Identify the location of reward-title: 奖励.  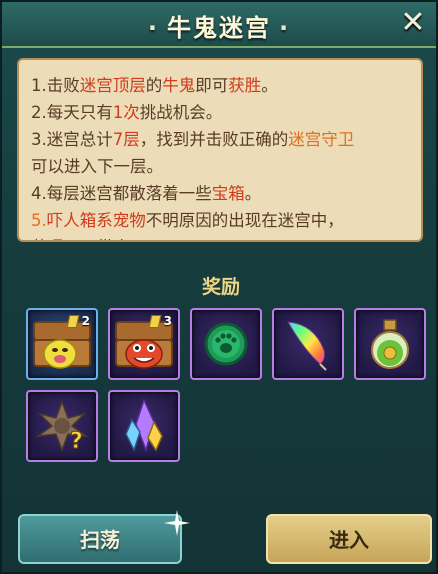
(220, 287).